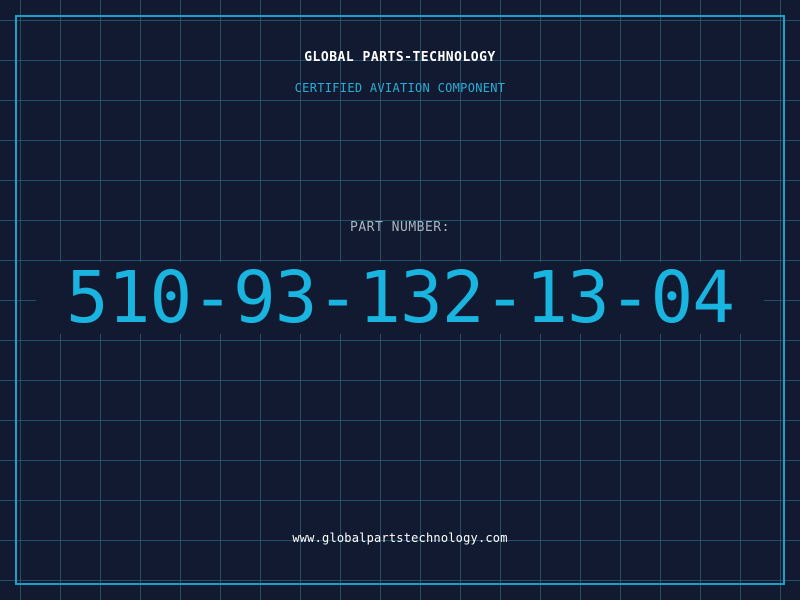 The height and width of the screenshot is (600, 800). I want to click on part-number-value: 510-93-132-13-04, so click(400, 297).